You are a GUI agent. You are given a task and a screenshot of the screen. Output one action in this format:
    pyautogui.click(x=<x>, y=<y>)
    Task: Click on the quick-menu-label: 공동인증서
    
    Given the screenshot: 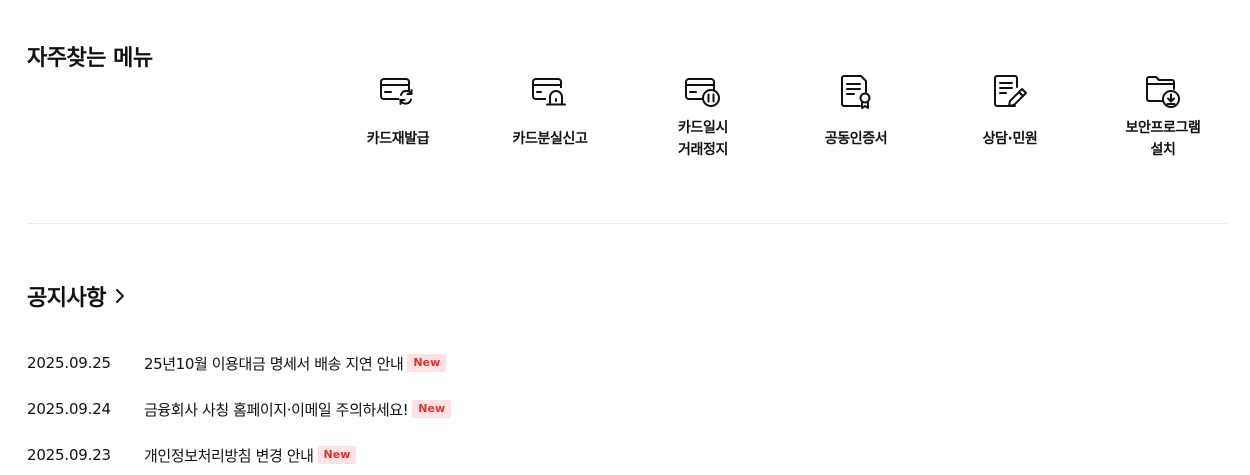 What is the action you would take?
    pyautogui.click(x=856, y=139)
    